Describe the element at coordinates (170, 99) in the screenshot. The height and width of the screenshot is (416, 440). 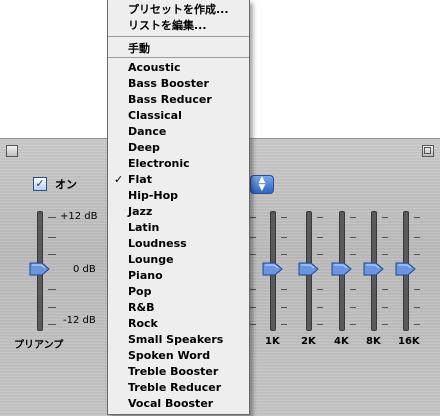
I see `menu-item-preset: Bass Reducer` at that location.